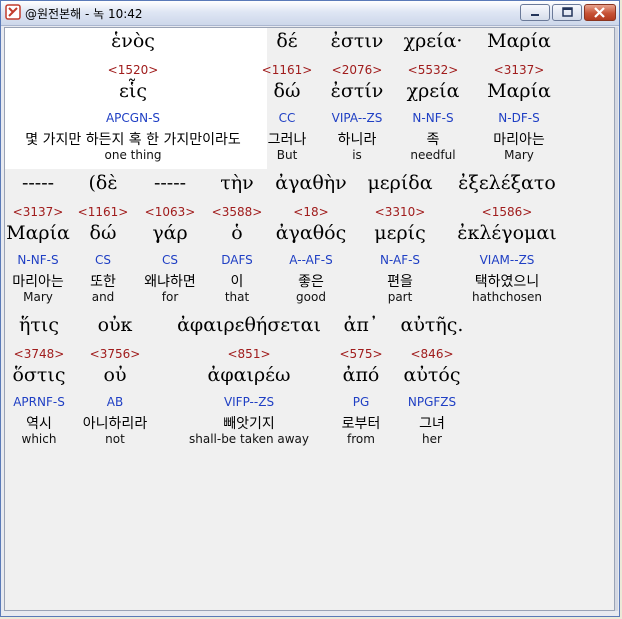 This screenshot has height=619, width=622. I want to click on greek-word: ἀπ᾽, so click(361, 325).